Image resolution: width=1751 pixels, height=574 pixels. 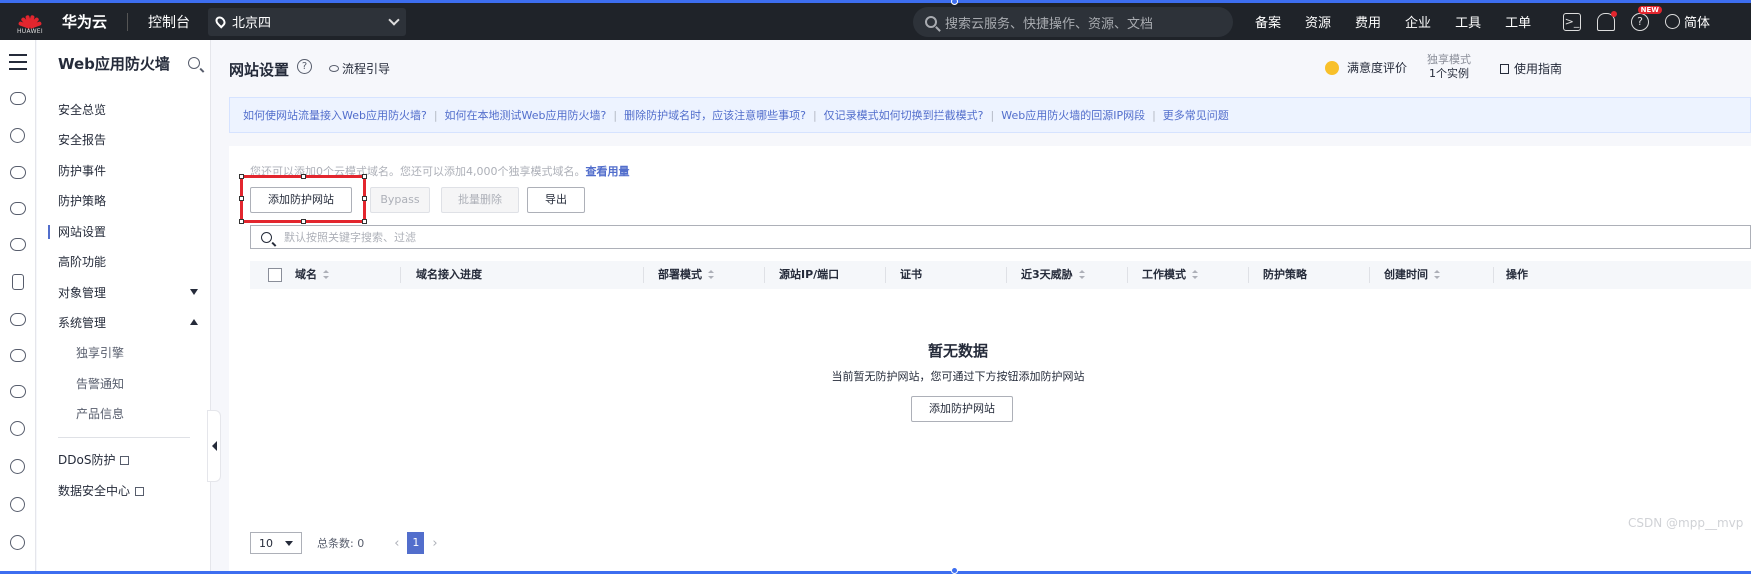 What do you see at coordinates (416, 543) in the screenshot?
I see `current-page: 1` at bounding box center [416, 543].